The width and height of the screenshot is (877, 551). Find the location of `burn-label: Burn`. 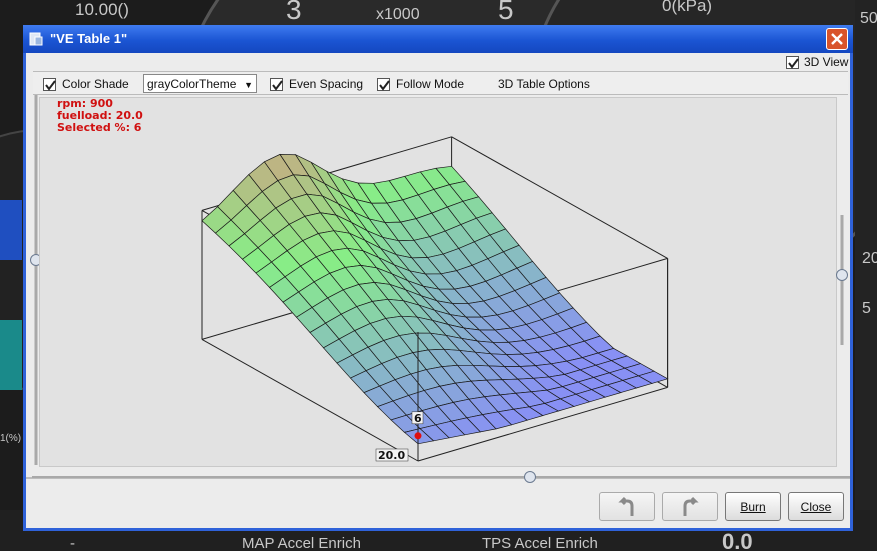

burn-label: Burn is located at coordinates (753, 506).